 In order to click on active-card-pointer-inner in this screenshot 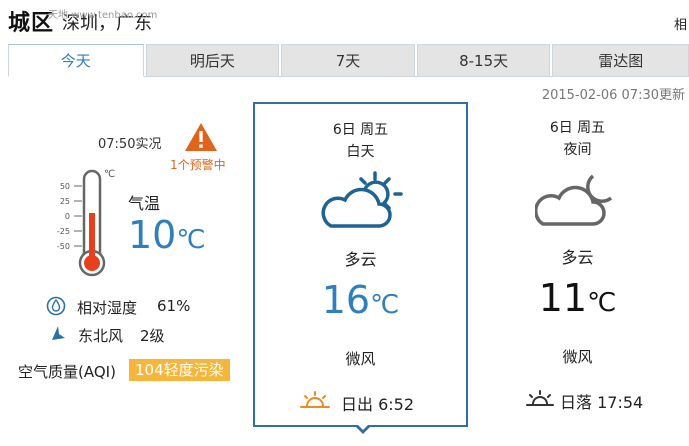, I will do `click(363, 427)`.